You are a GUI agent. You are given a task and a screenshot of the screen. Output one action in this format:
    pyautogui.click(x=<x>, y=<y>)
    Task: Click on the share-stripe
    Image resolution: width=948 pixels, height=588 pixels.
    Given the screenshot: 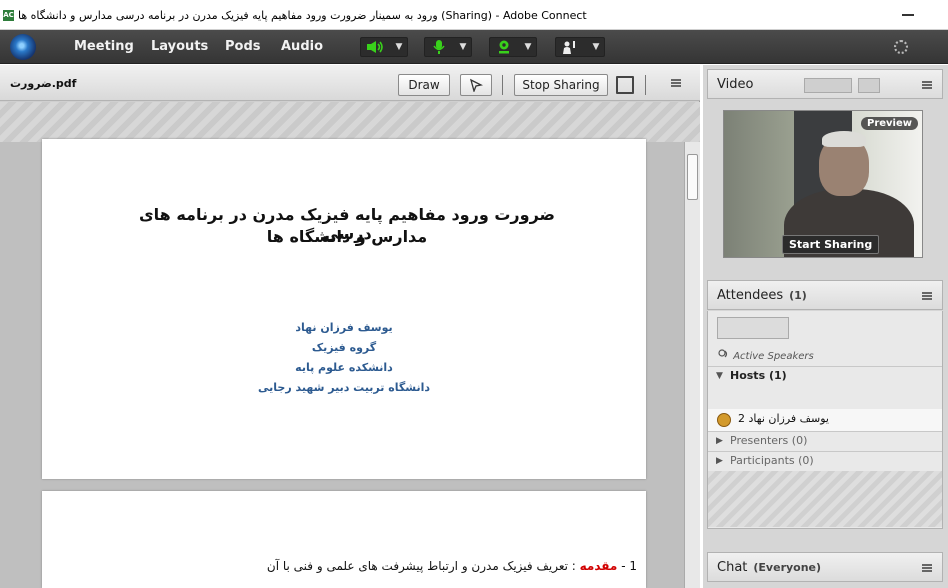 What is the action you would take?
    pyautogui.click(x=350, y=122)
    